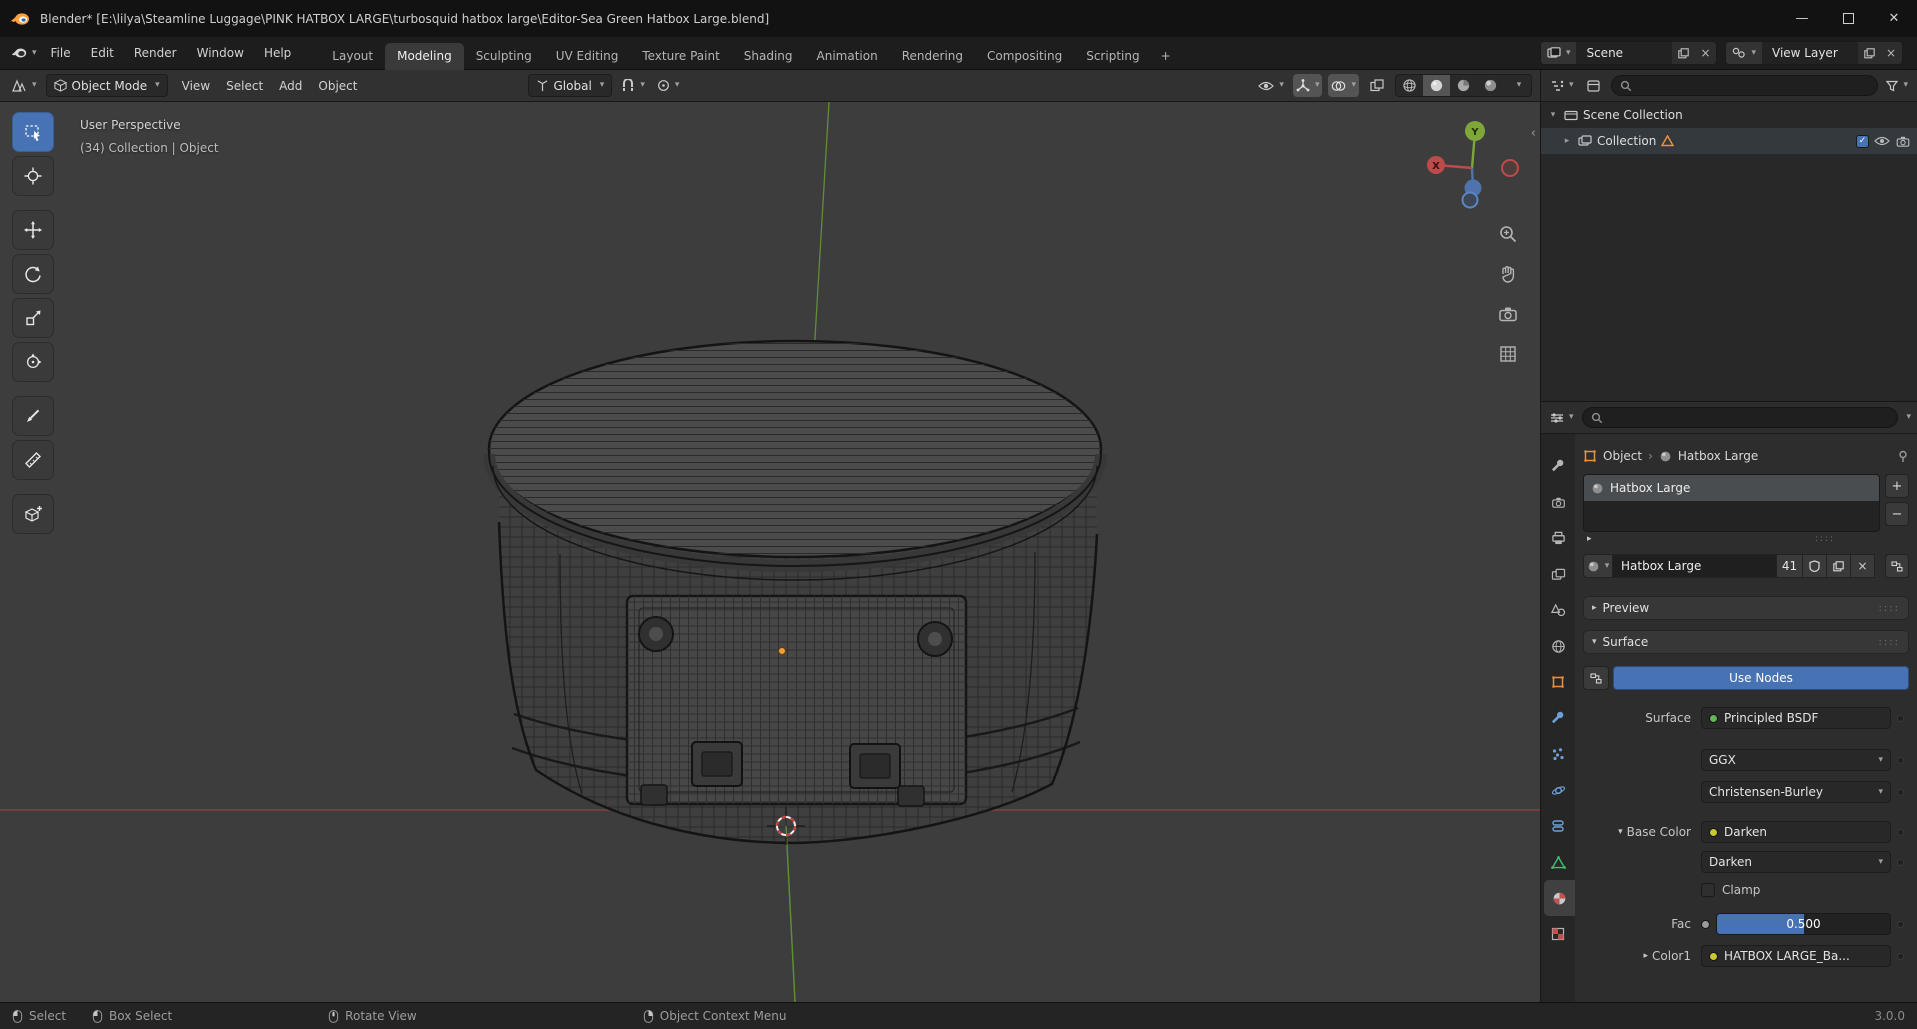 The image size is (1917, 1029). Describe the element at coordinates (1624, 53) in the screenshot. I see `scene-name-field: Scene` at that location.